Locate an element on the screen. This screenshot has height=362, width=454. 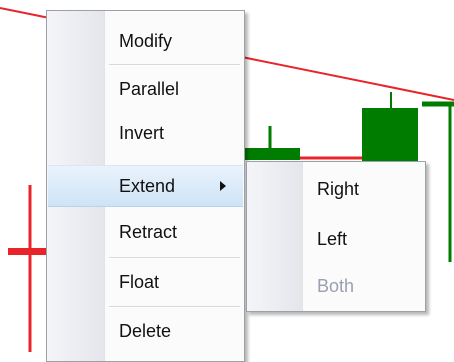
menu-item-retract: Retract is located at coordinates (145, 232).